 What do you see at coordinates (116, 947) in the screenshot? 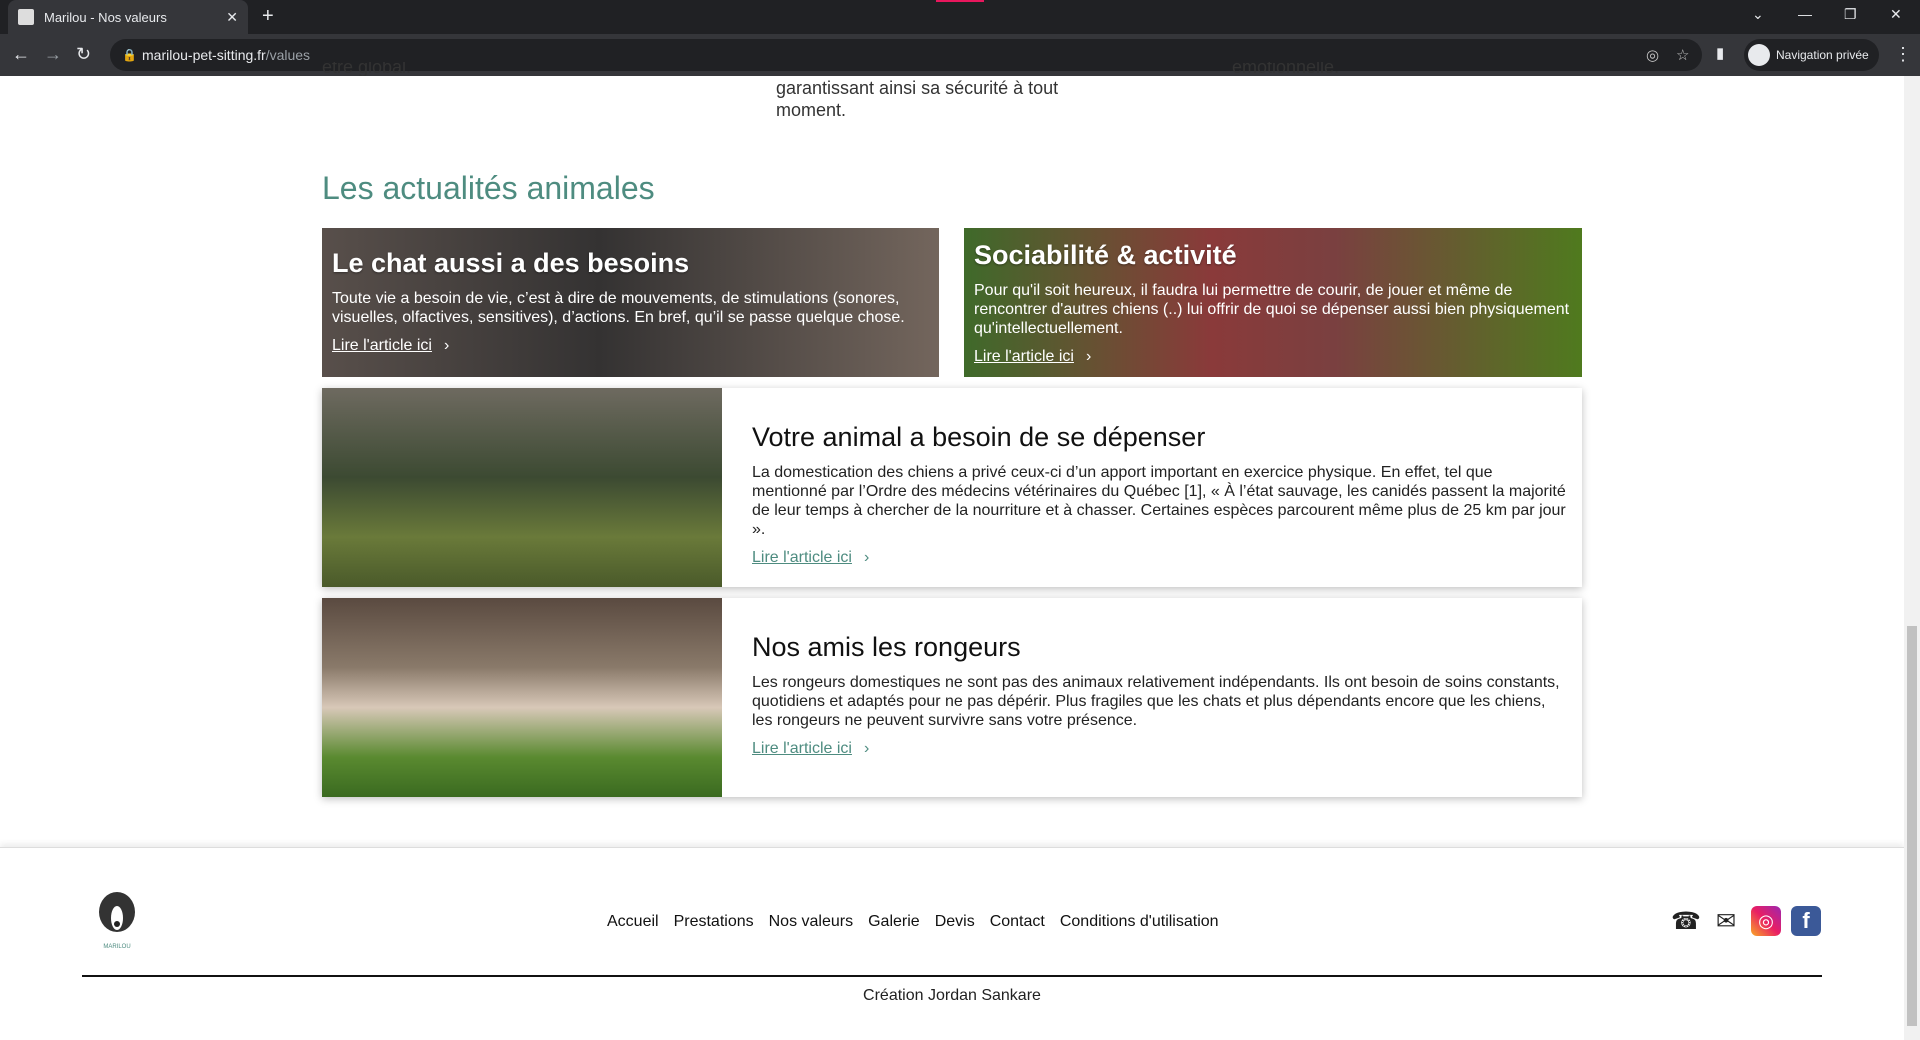
I see `svg-text: MARILOU` at bounding box center [116, 947].